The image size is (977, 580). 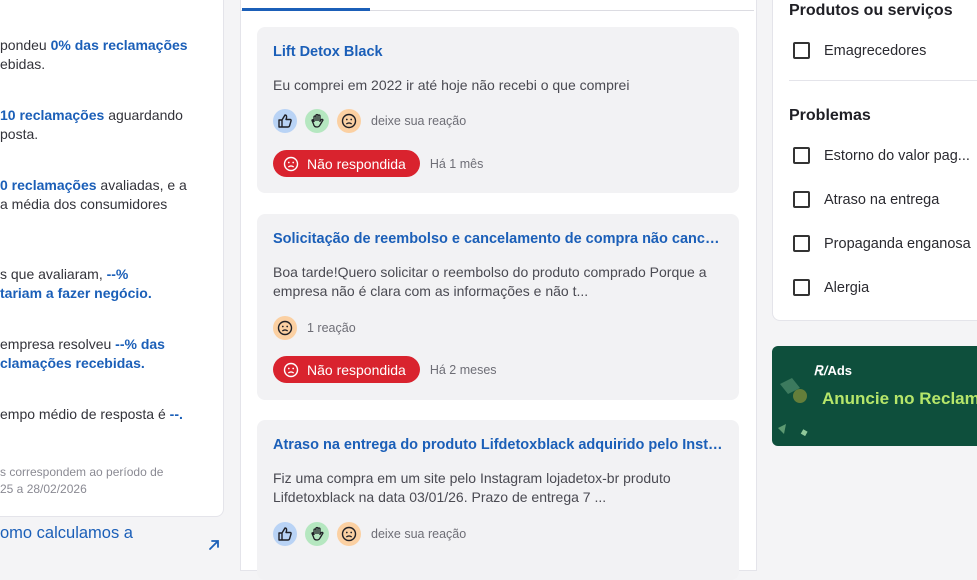 What do you see at coordinates (76, 293) in the screenshot?
I see `stat-highlight: tariam a fazer negócio.` at bounding box center [76, 293].